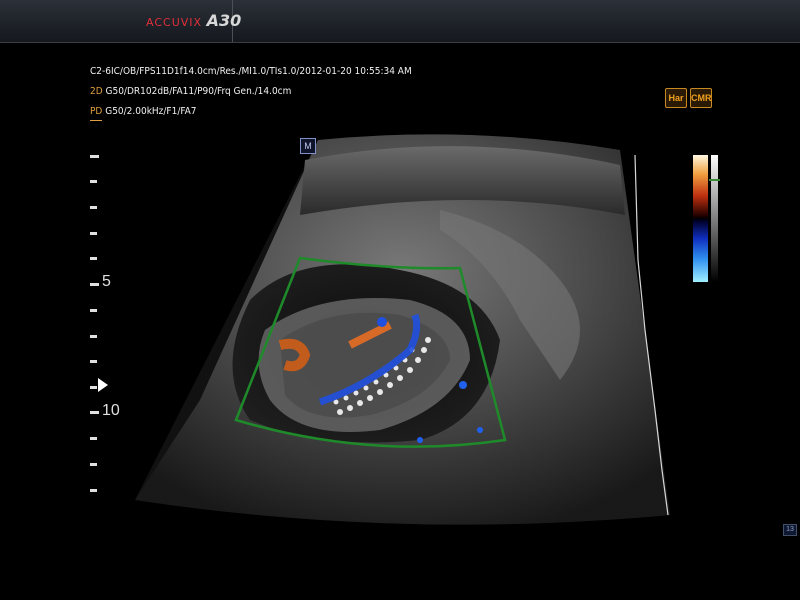 This screenshot has width=800, height=600. Describe the element at coordinates (106, 281) in the screenshot. I see `depth-label-5: 5` at that location.